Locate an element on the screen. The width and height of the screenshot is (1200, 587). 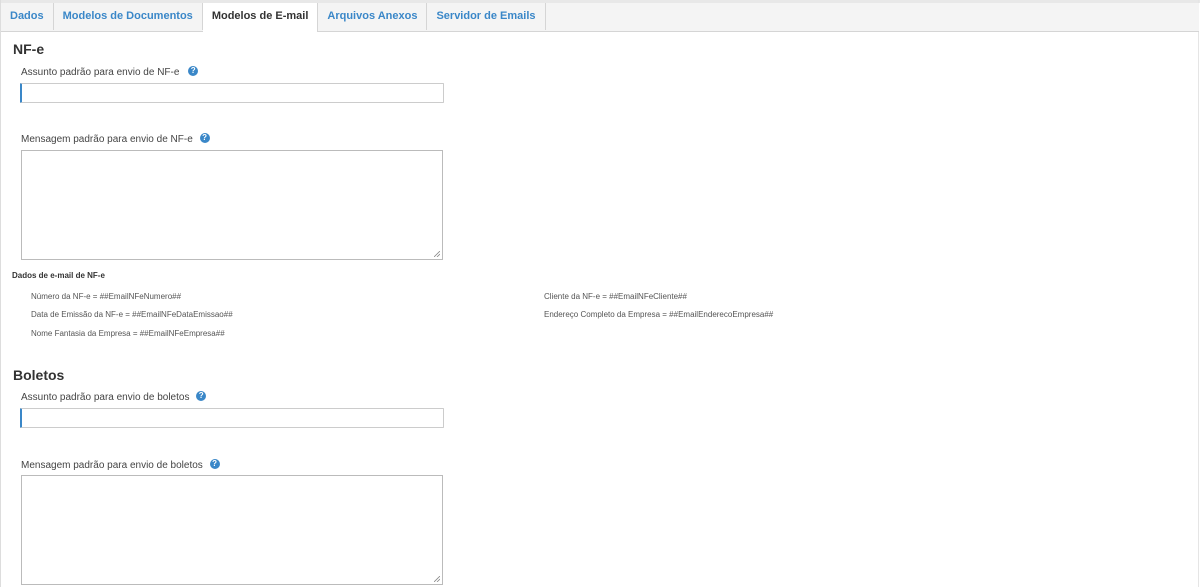
boletos-subject-label: Assunto padrão para envio de boletos ? is located at coordinates (114, 397).